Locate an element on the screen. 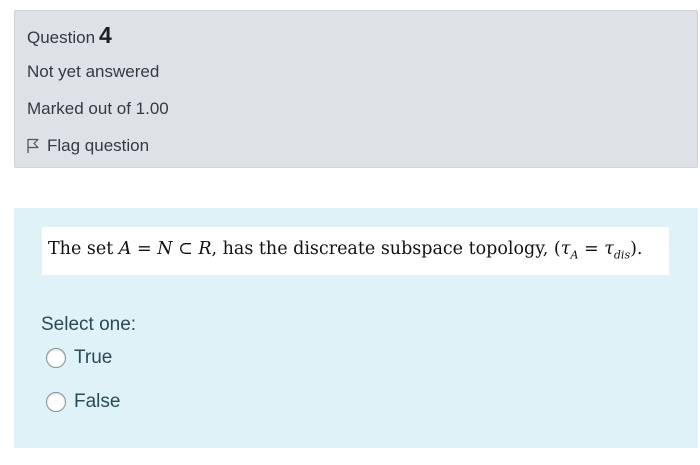 The height and width of the screenshot is (465, 700). question-number-value: 4 is located at coordinates (105, 35).